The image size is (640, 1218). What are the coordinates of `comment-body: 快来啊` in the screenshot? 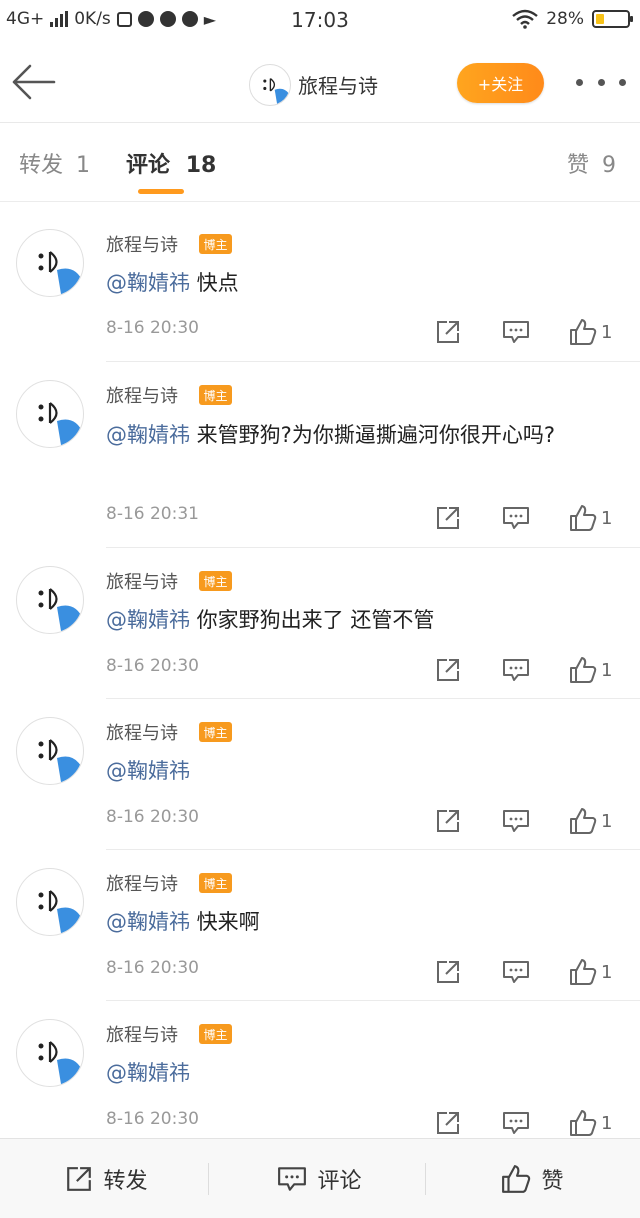 It's located at (225, 922).